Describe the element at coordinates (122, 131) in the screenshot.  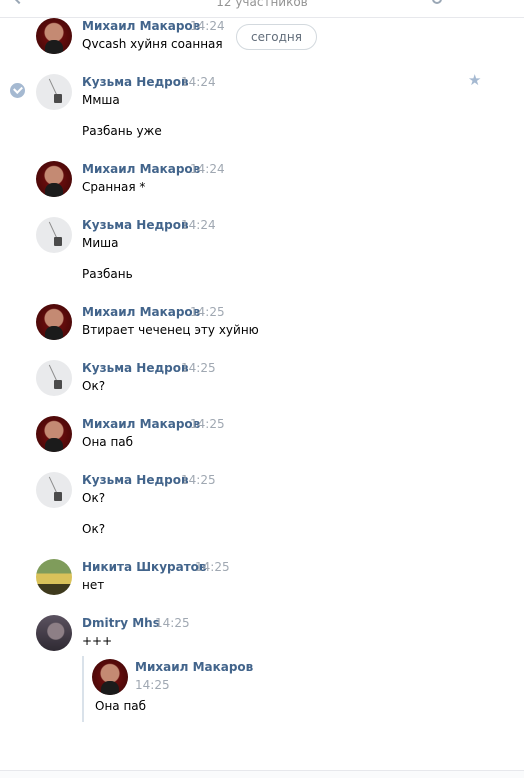
I see `message-text: Разбань уже` at that location.